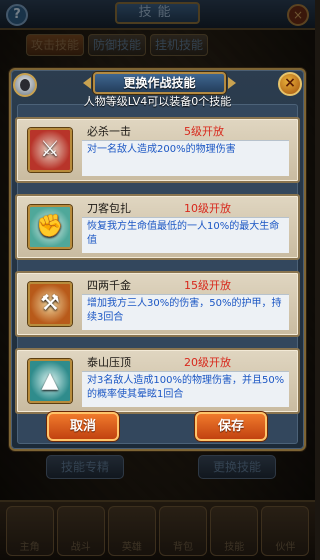 The height and width of the screenshot is (560, 320). What do you see at coordinates (185, 158) in the screenshot?
I see `skill-description-box: 对一名敌人造成200%的物理伤害` at bounding box center [185, 158].